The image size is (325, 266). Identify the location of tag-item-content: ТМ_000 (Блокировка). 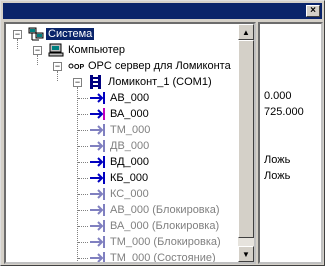
(156, 242).